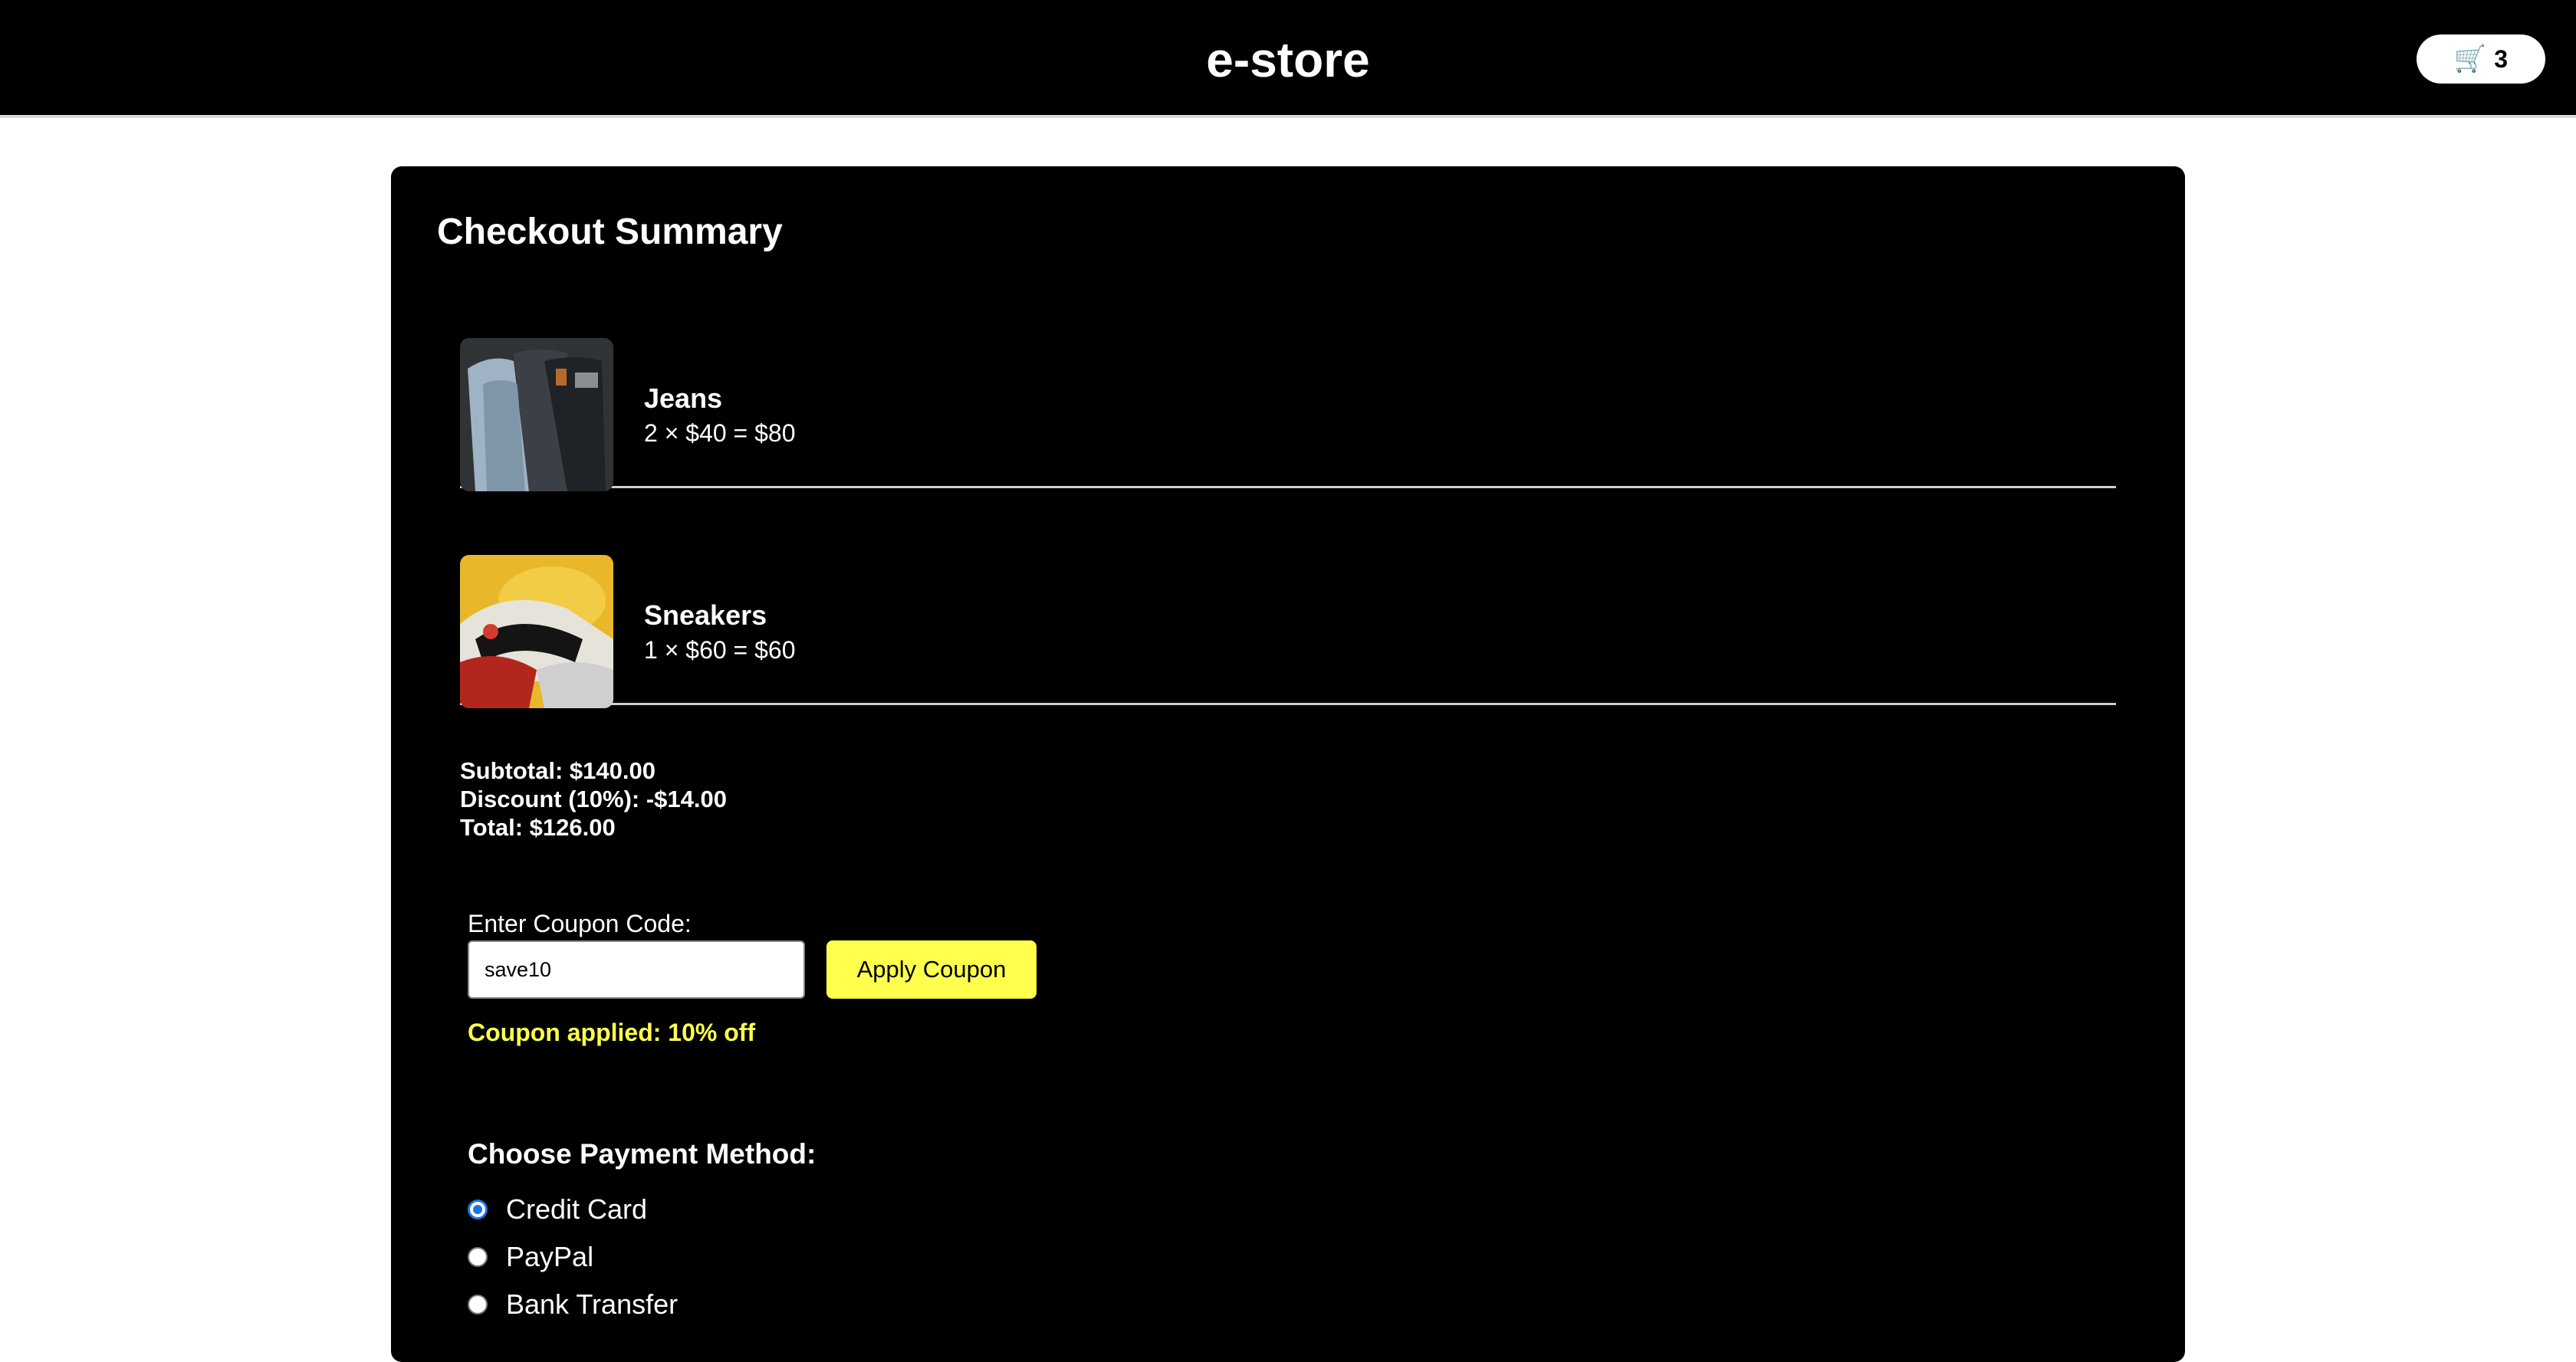 This screenshot has width=2576, height=1362. I want to click on brand-logo: e-store, so click(1288, 60).